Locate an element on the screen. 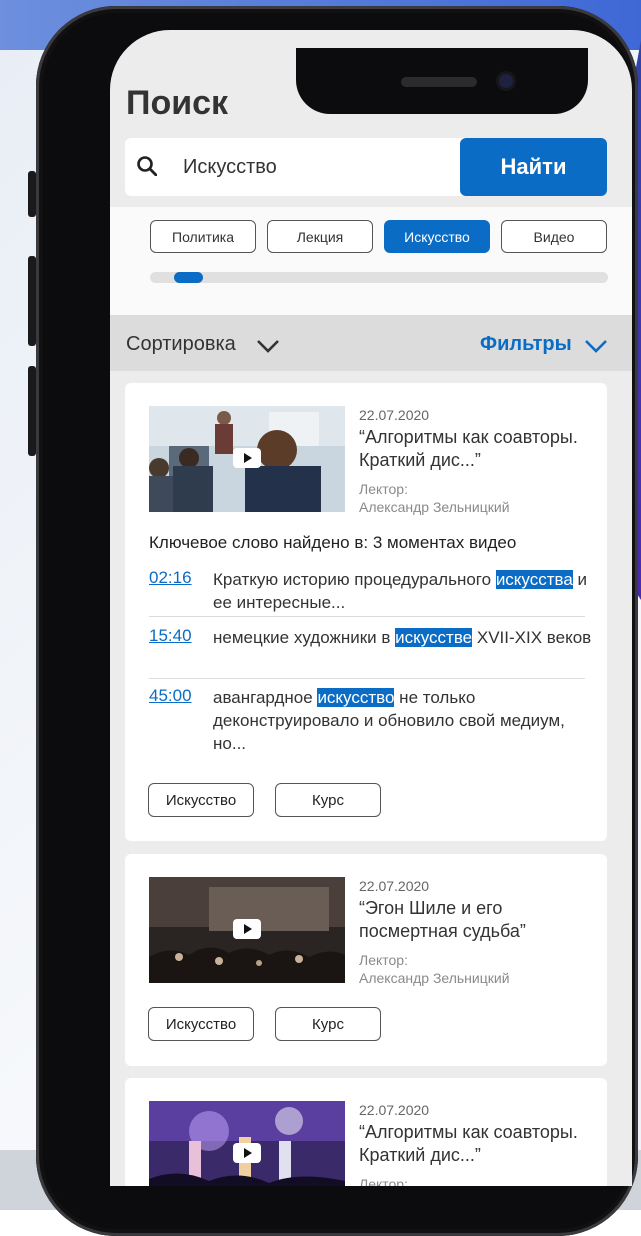 The image size is (641, 1236). chip-art: Искусство is located at coordinates (437, 236).